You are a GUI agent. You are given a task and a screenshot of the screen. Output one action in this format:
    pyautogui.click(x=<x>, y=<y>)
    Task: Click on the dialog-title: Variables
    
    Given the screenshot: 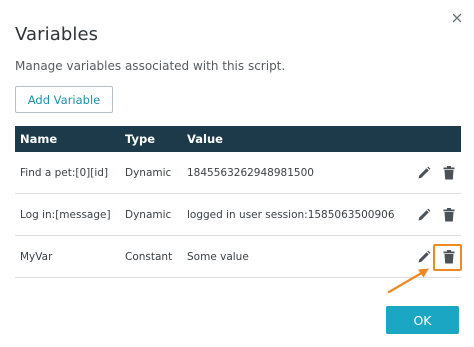 What is the action you would take?
    pyautogui.click(x=57, y=34)
    